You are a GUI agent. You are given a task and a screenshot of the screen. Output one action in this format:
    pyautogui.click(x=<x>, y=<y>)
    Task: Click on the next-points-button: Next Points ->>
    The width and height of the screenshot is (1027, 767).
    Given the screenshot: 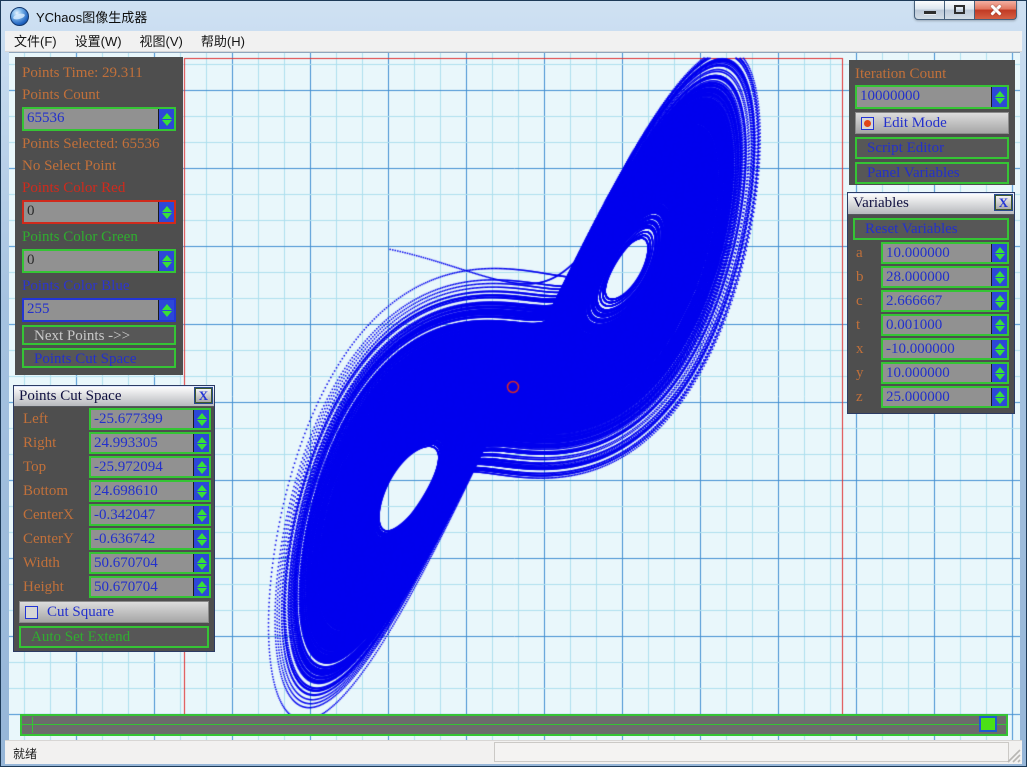 What is the action you would take?
    pyautogui.click(x=99, y=335)
    